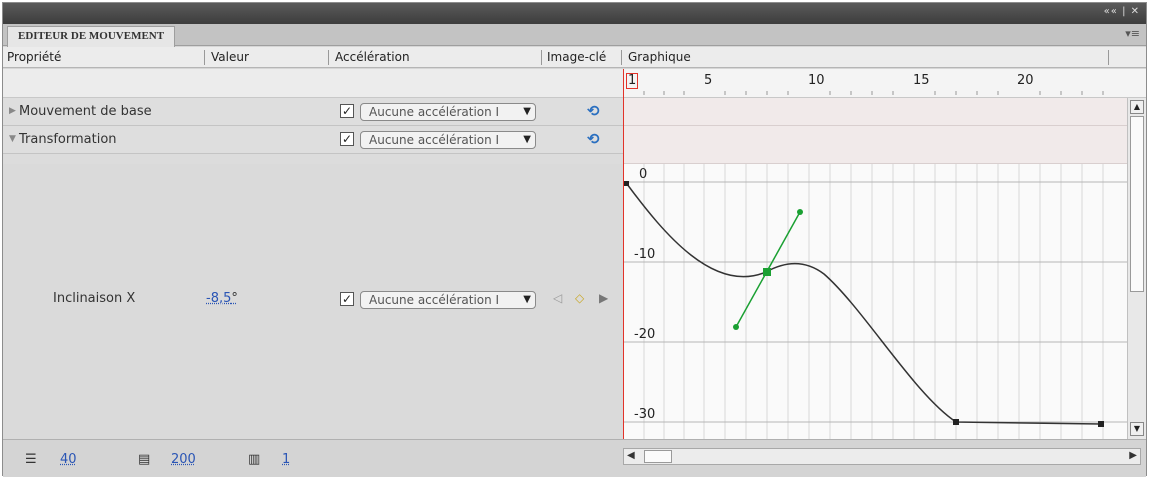 This screenshot has height=479, width=1151. What do you see at coordinates (631, 455) in the screenshot?
I see `scroll-left-icon: ◀` at bounding box center [631, 455].